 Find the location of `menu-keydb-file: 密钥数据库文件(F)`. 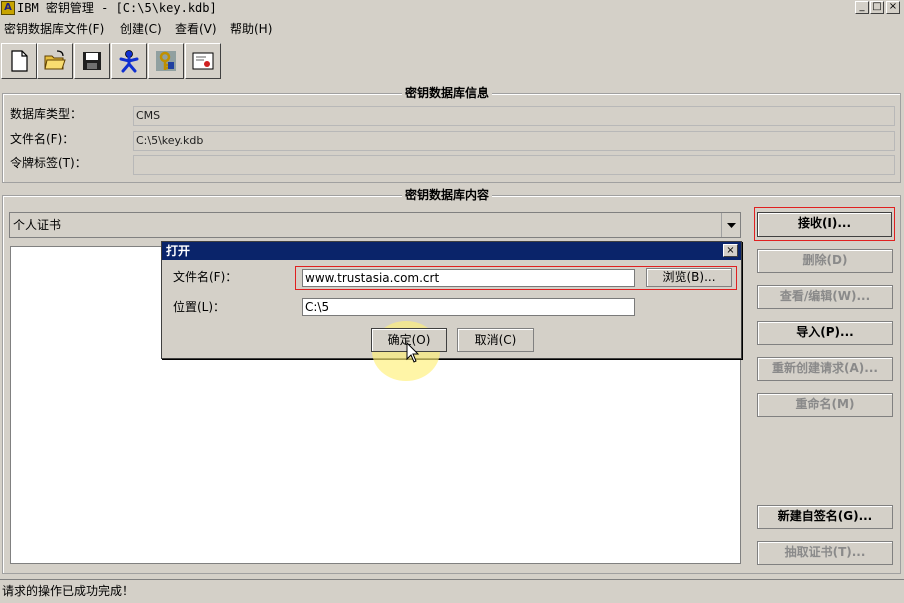

menu-keydb-file: 密钥数据库文件(F) is located at coordinates (54, 29).